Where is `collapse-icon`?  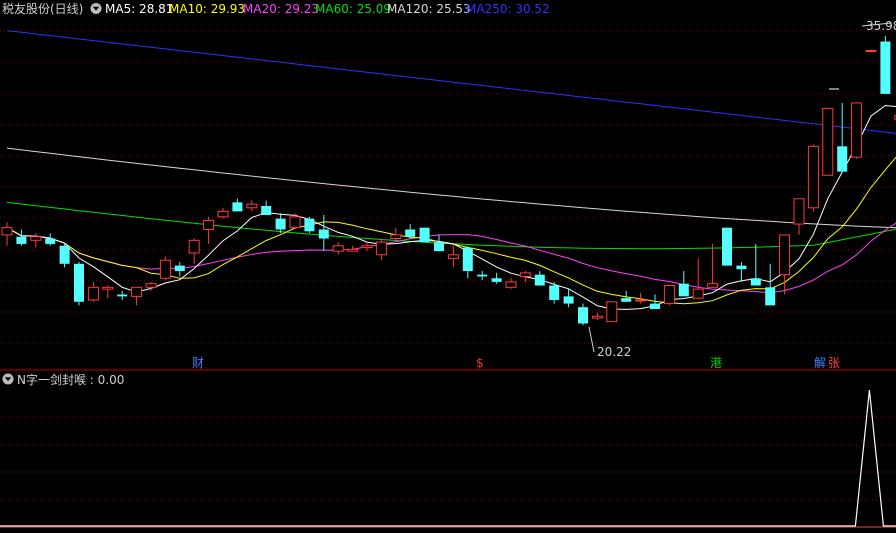 collapse-icon is located at coordinates (96, 8).